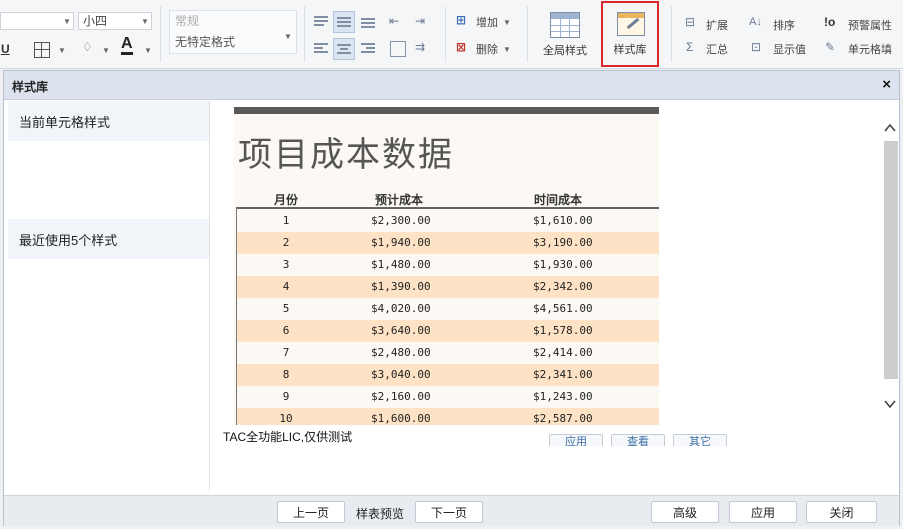  What do you see at coordinates (420, 21) in the screenshot?
I see `indent-increase-icon: ⇥` at bounding box center [420, 21].